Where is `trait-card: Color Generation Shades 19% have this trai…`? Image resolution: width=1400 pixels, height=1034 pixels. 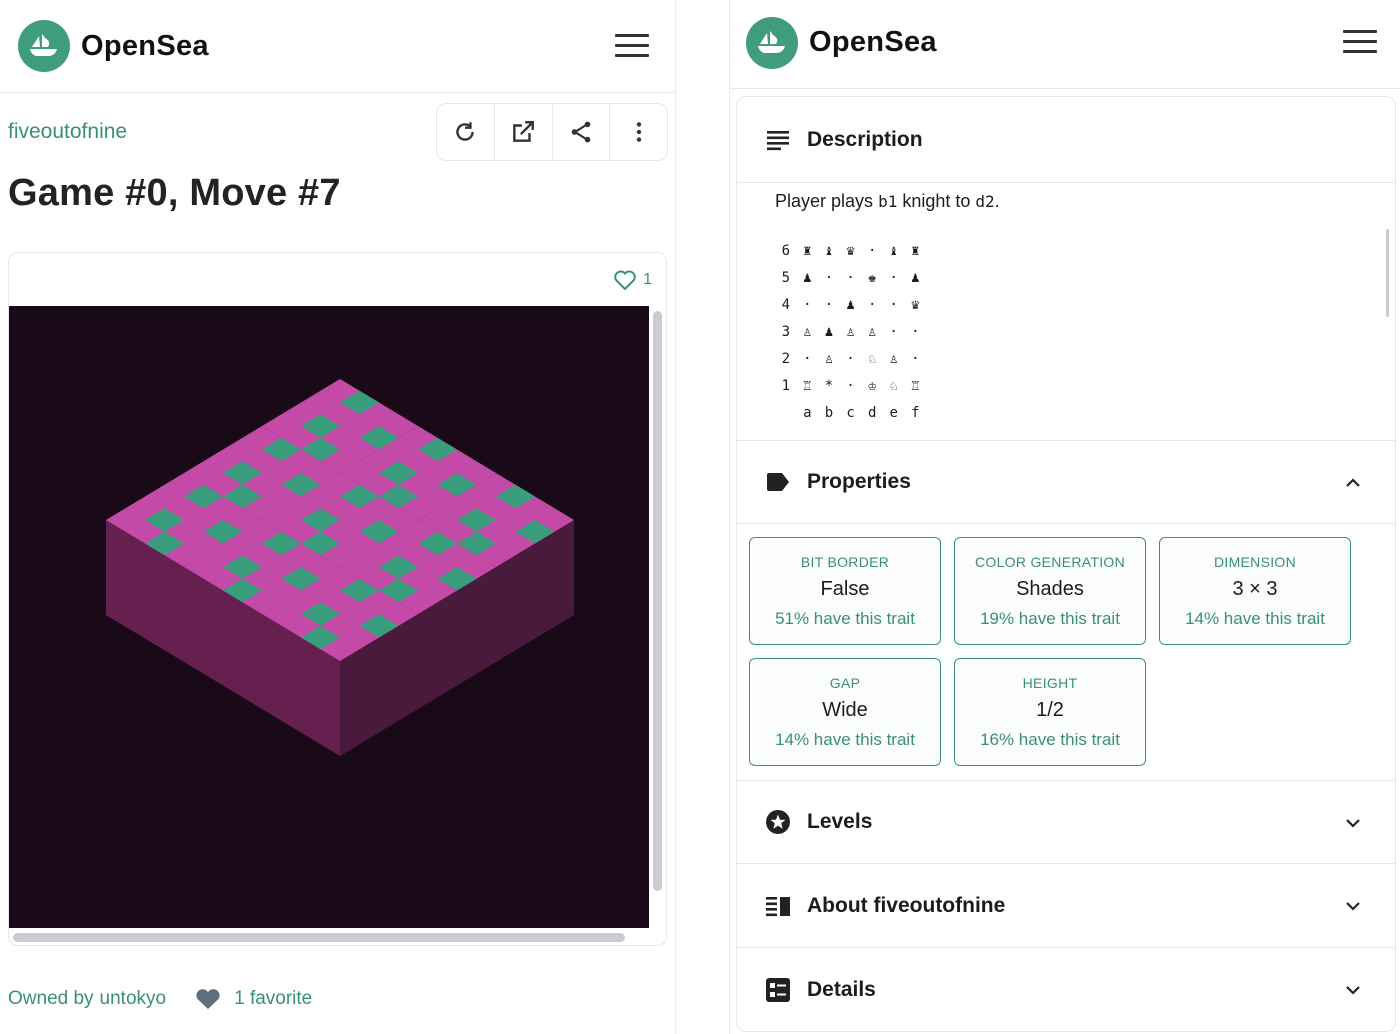
trait-card: Color Generation Shades 19% have this trai… is located at coordinates (1050, 591).